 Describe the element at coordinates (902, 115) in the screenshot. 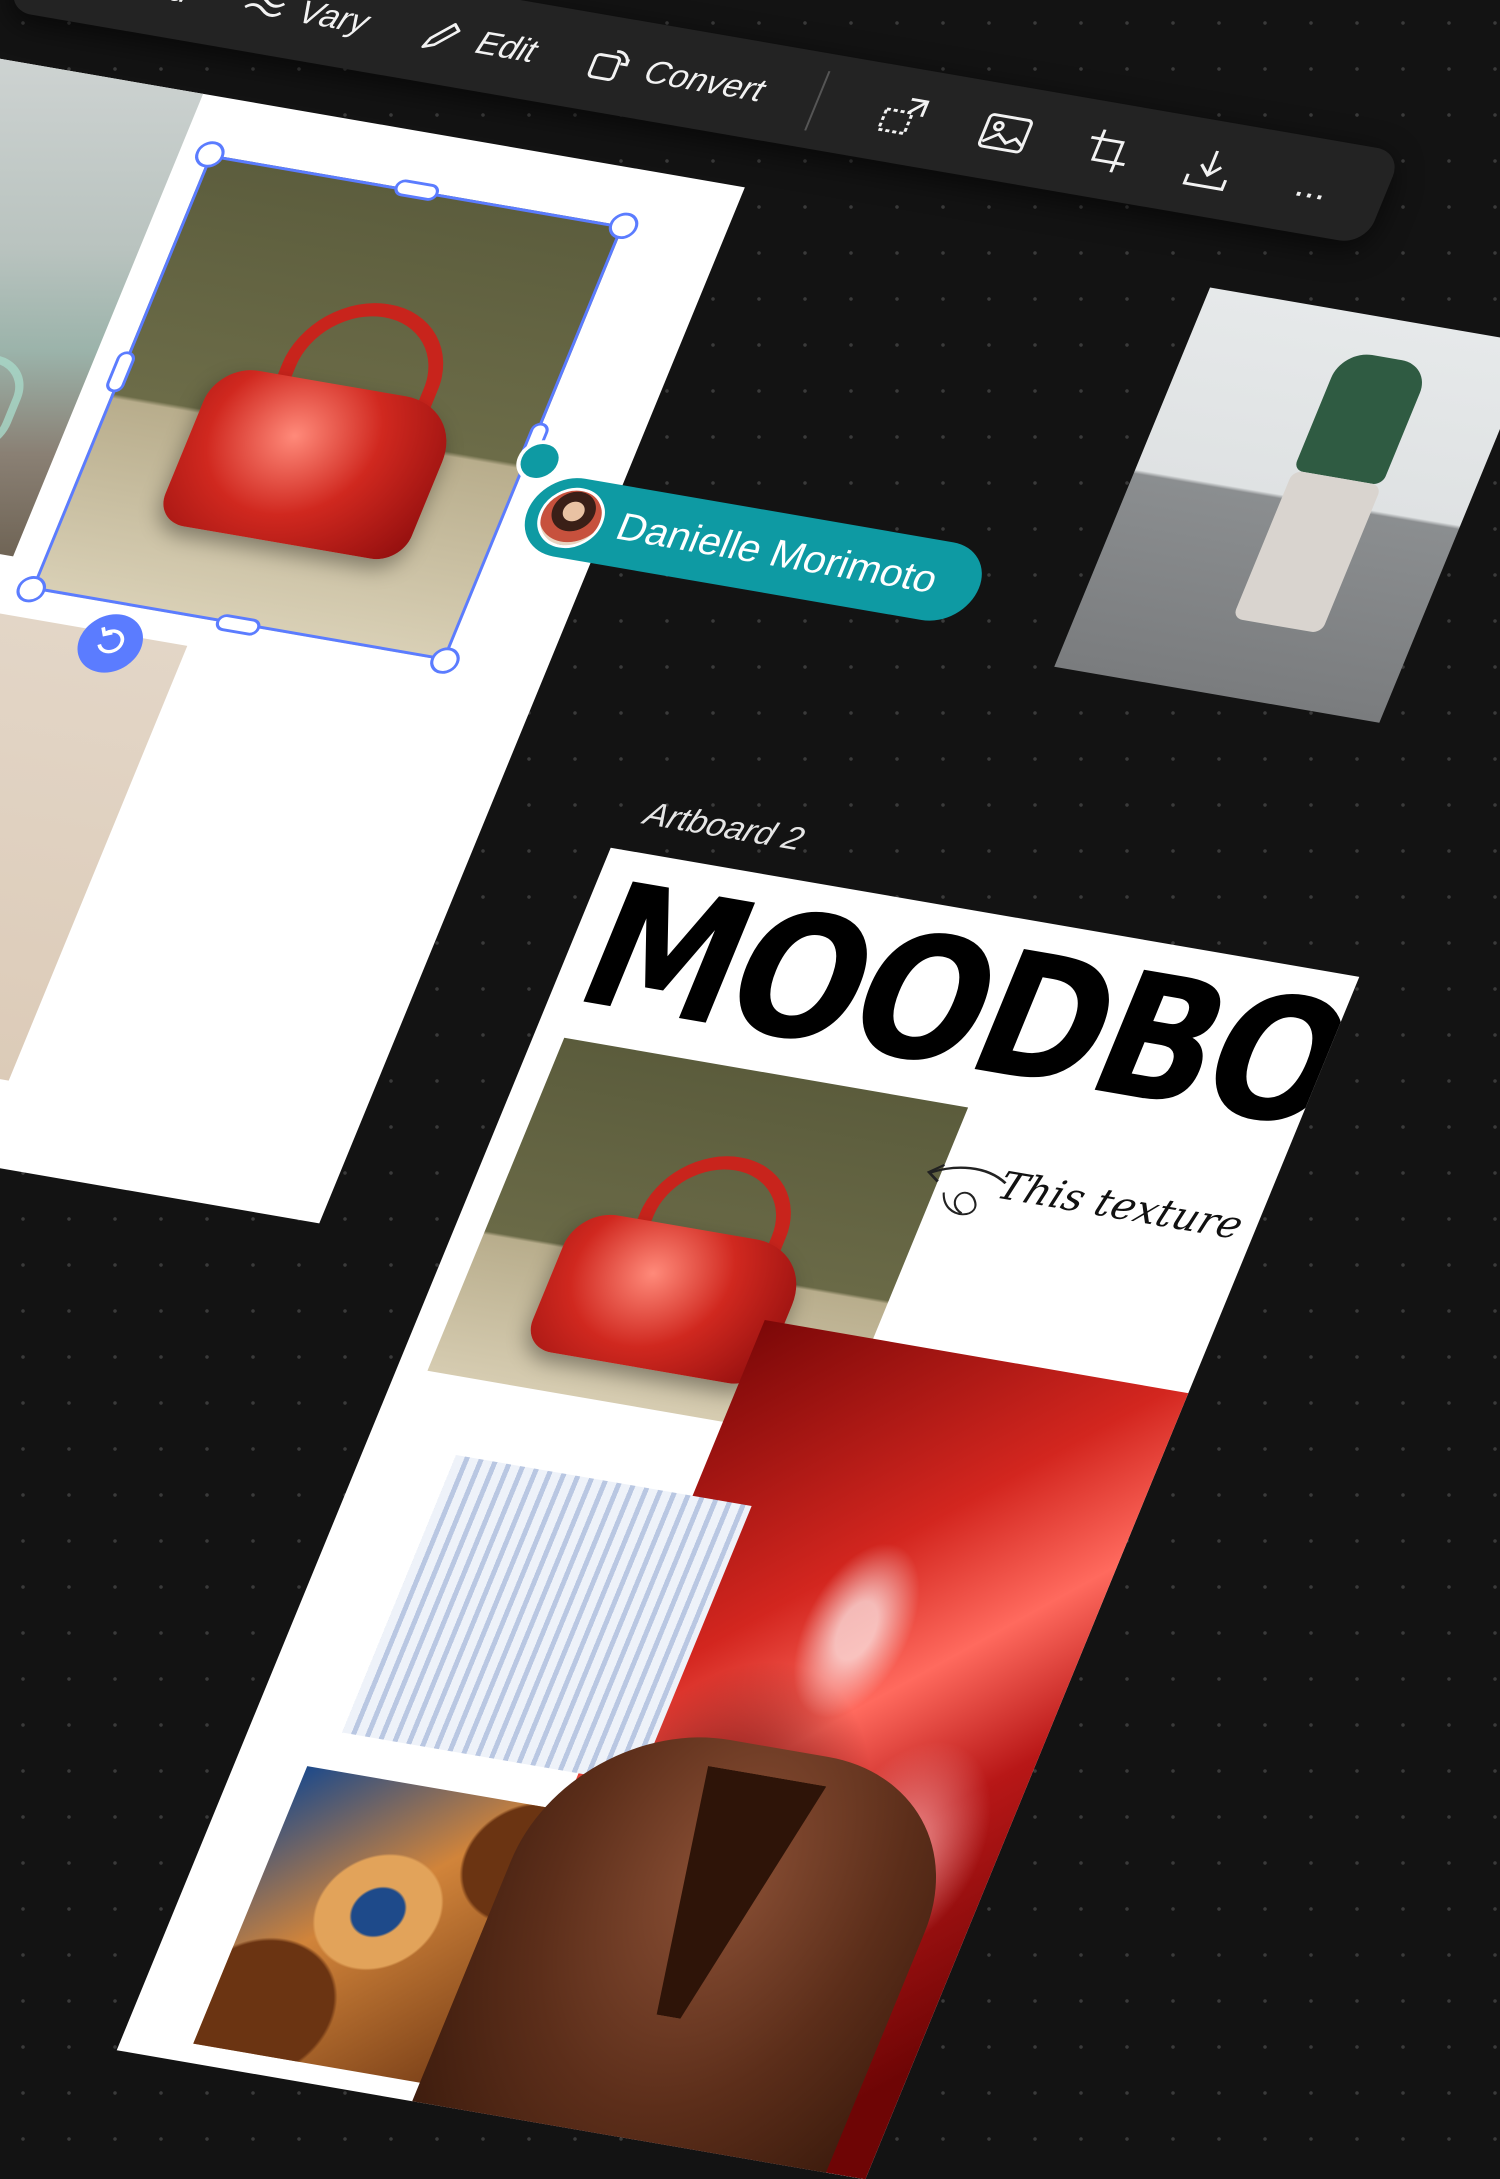

I see `expand-icon` at that location.